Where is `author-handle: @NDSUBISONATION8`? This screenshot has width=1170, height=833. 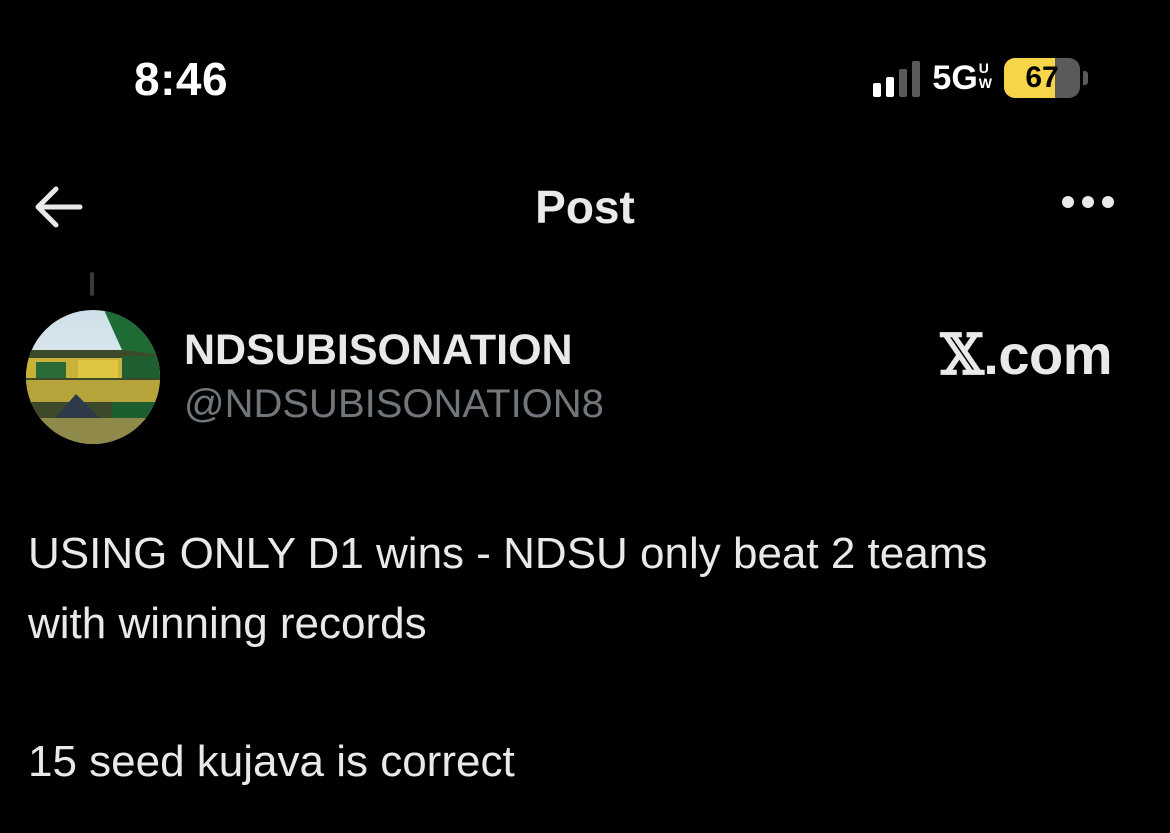
author-handle: @NDSUBISONATION8 is located at coordinates (394, 404).